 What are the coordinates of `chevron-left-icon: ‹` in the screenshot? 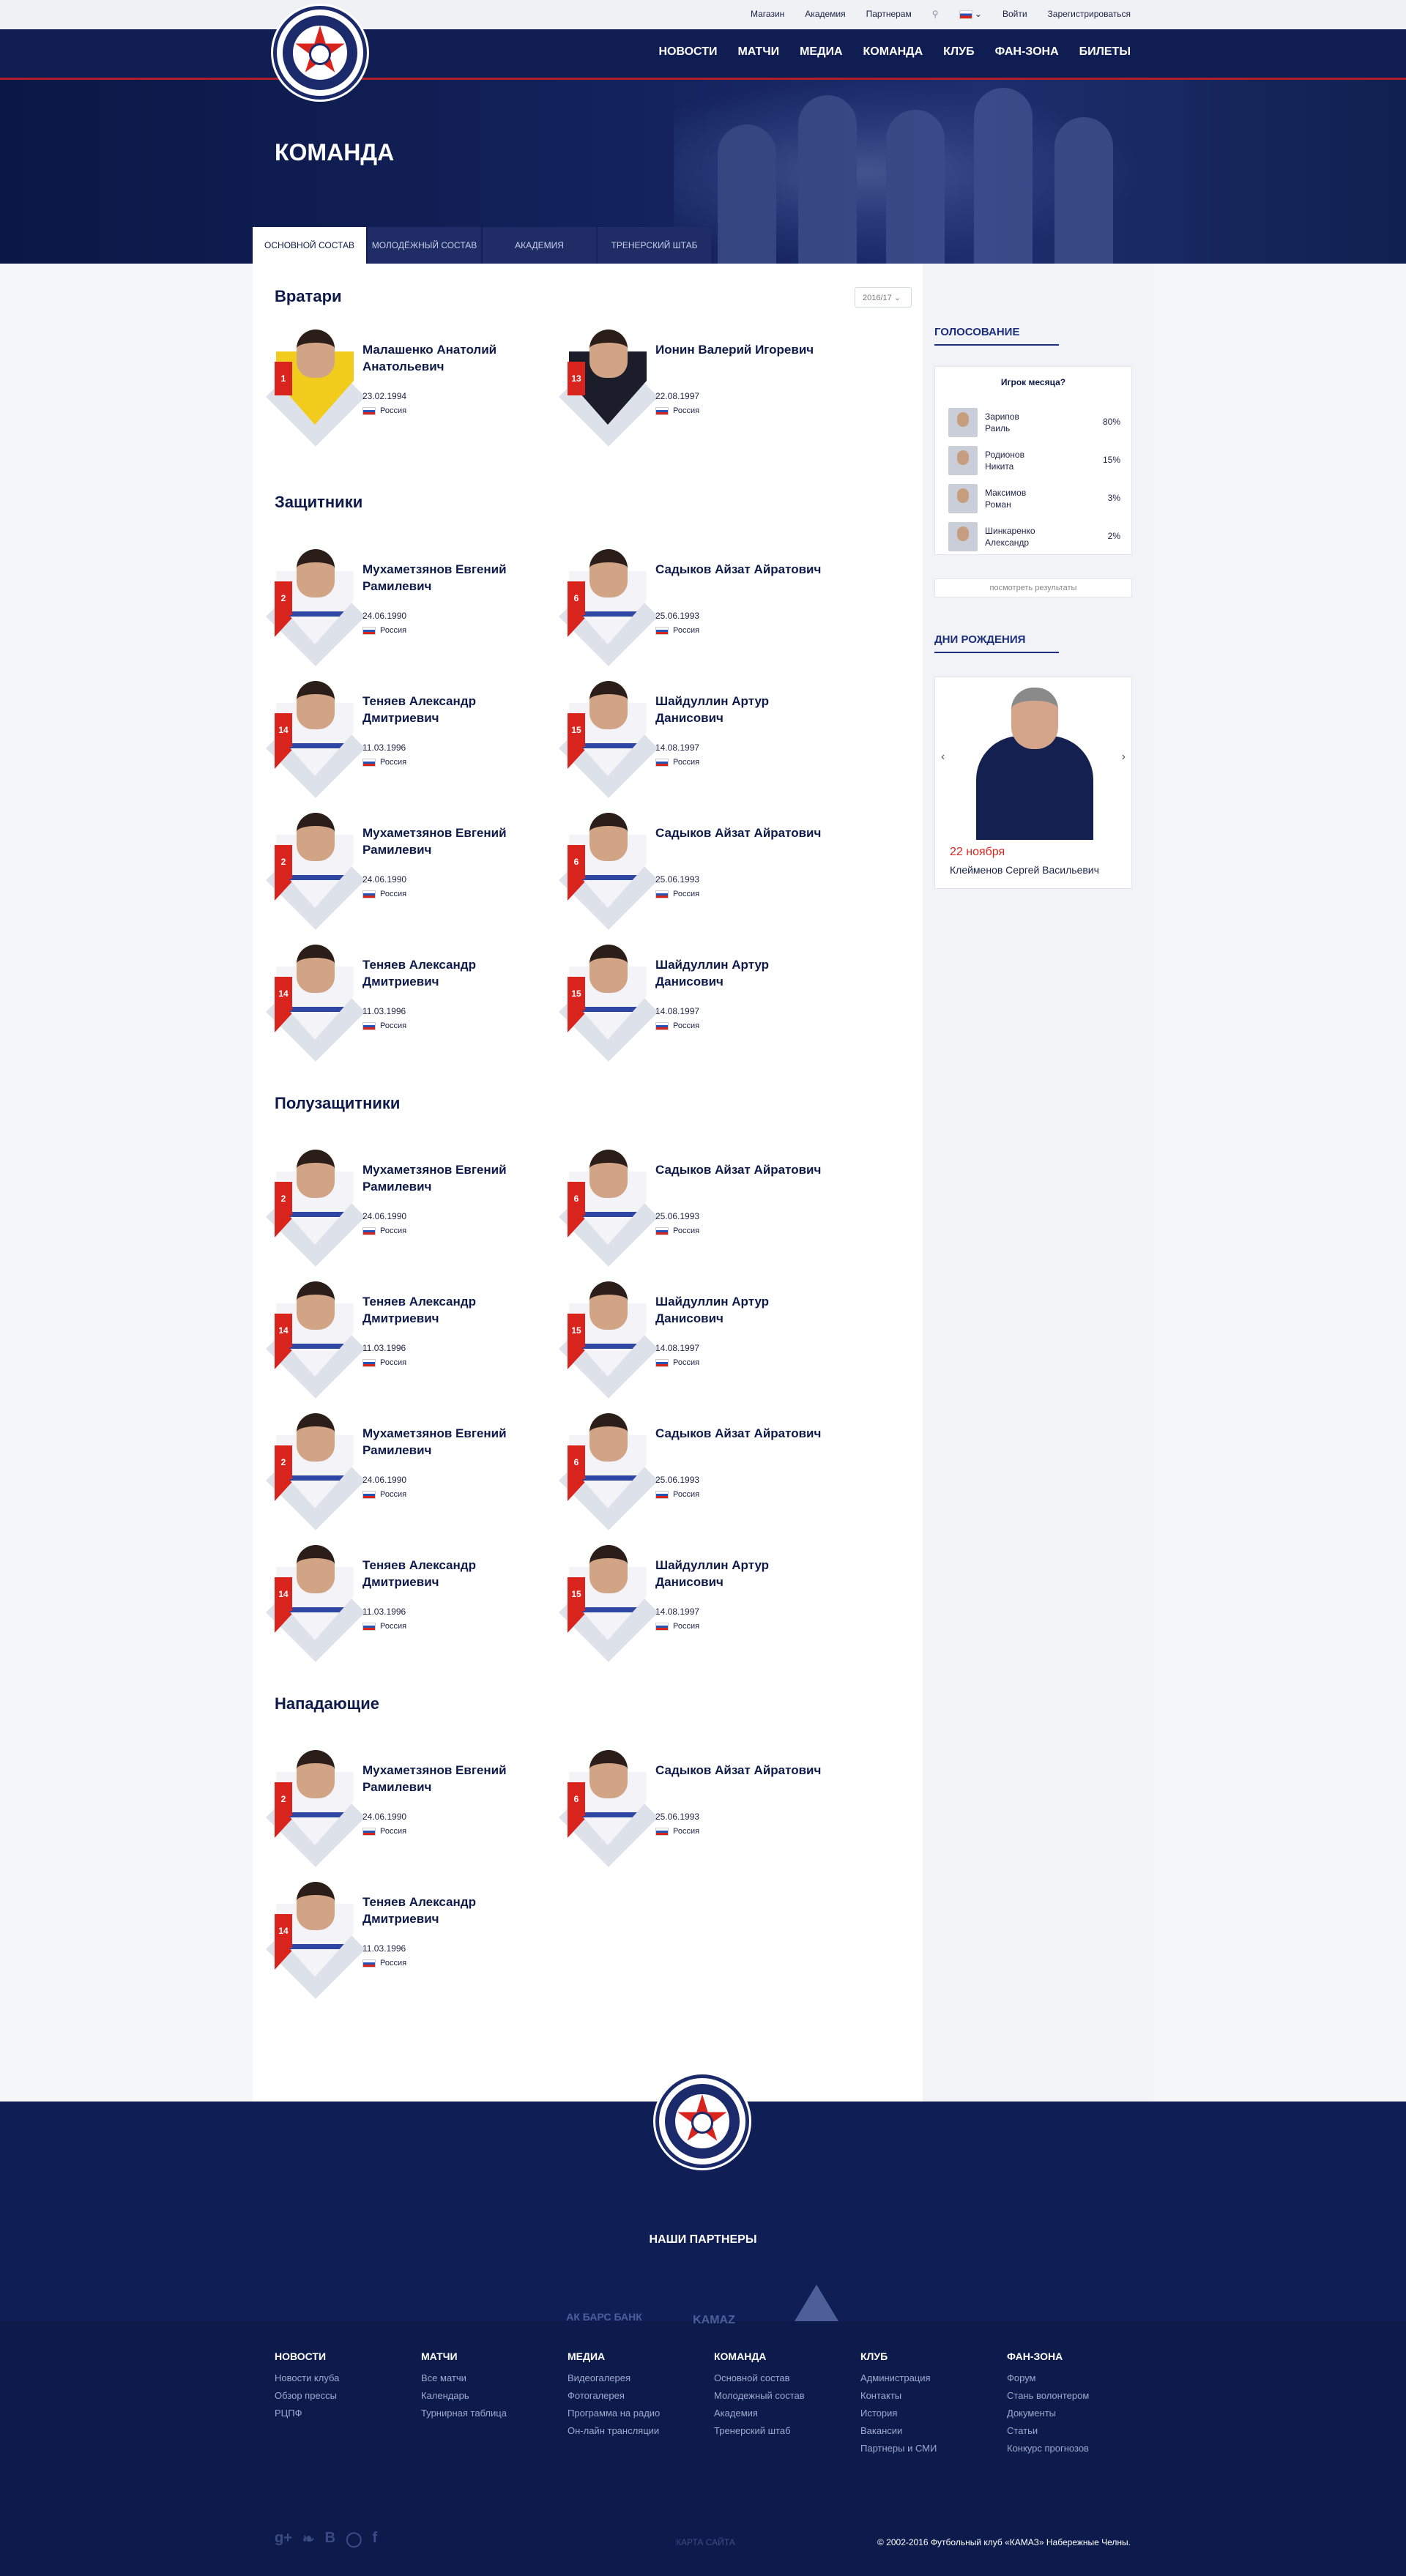 It's located at (943, 757).